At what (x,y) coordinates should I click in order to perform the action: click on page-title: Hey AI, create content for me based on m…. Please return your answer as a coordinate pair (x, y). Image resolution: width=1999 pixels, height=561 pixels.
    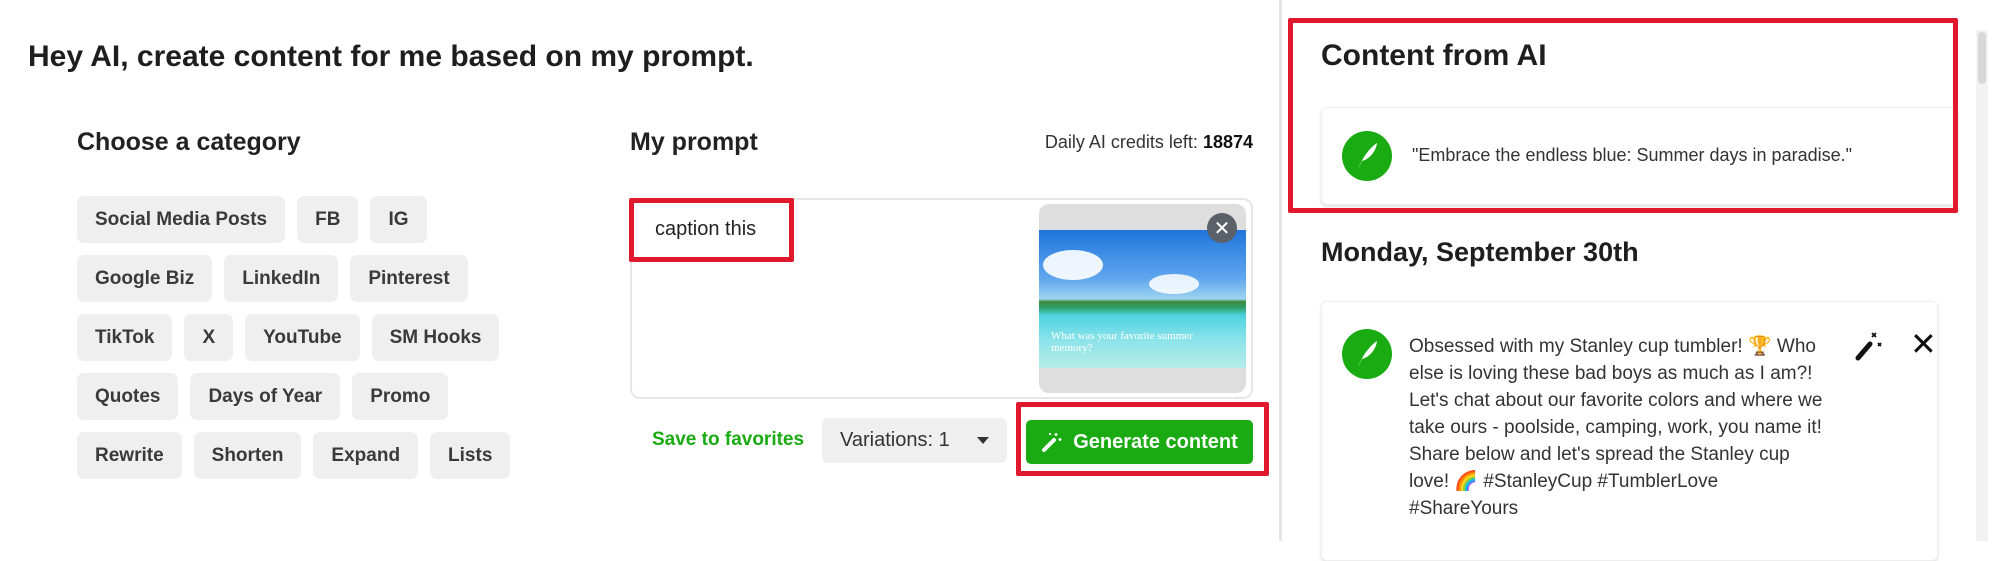
    Looking at the image, I should click on (391, 56).